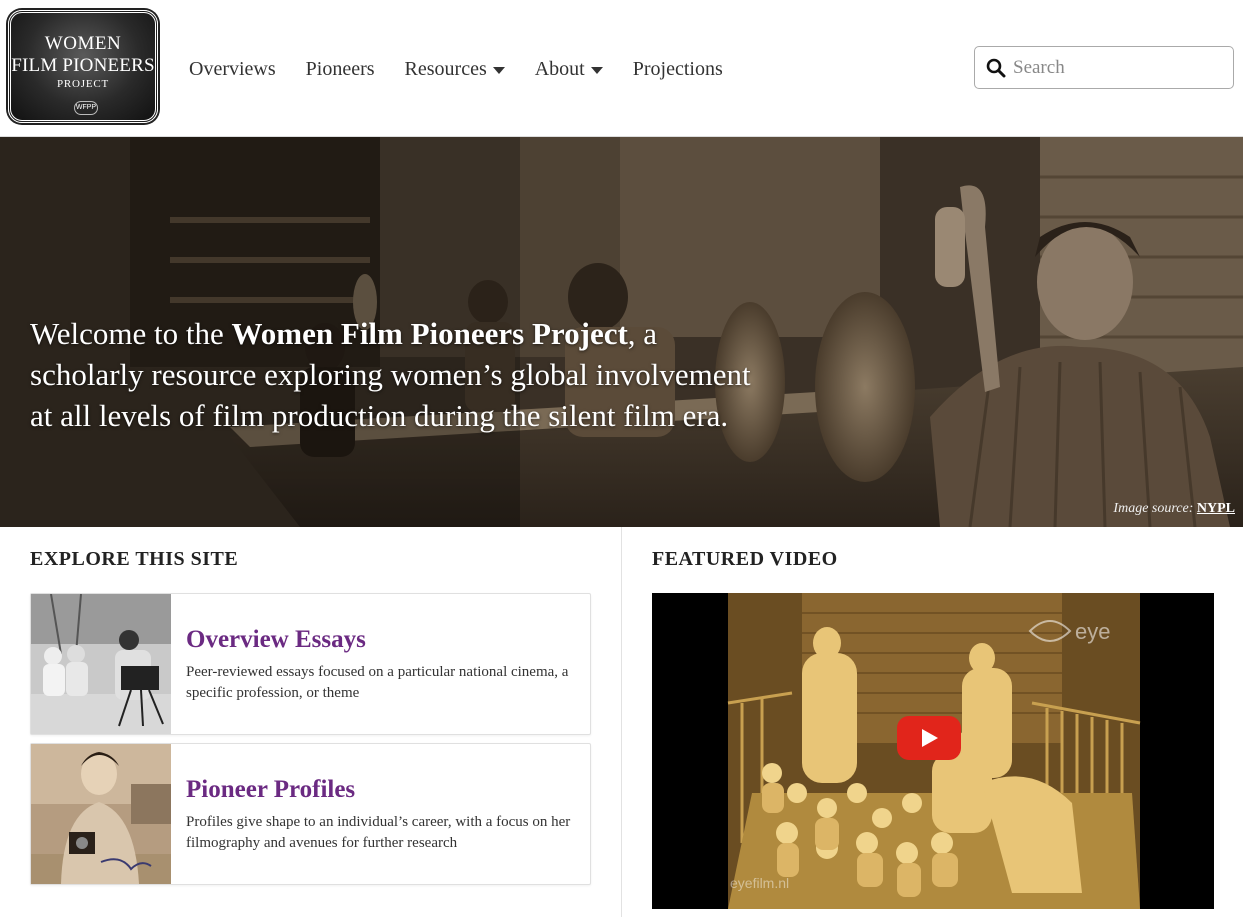 This screenshot has height=917, width=1243. I want to click on nav-about: About, so click(569, 69).